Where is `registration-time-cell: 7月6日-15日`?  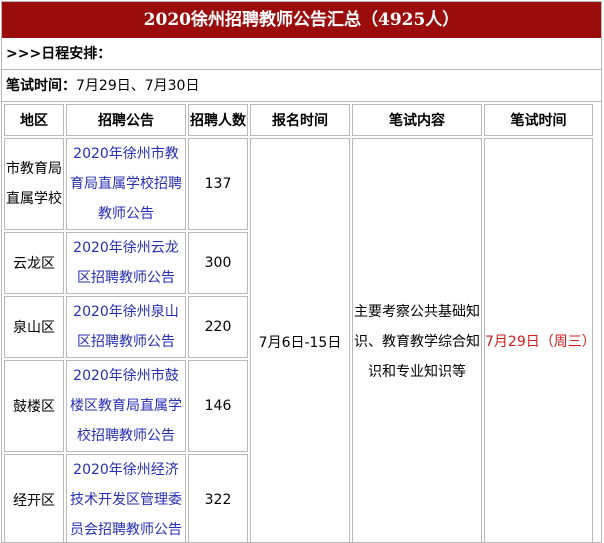 registration-time-cell: 7月6日-15日 is located at coordinates (300, 340).